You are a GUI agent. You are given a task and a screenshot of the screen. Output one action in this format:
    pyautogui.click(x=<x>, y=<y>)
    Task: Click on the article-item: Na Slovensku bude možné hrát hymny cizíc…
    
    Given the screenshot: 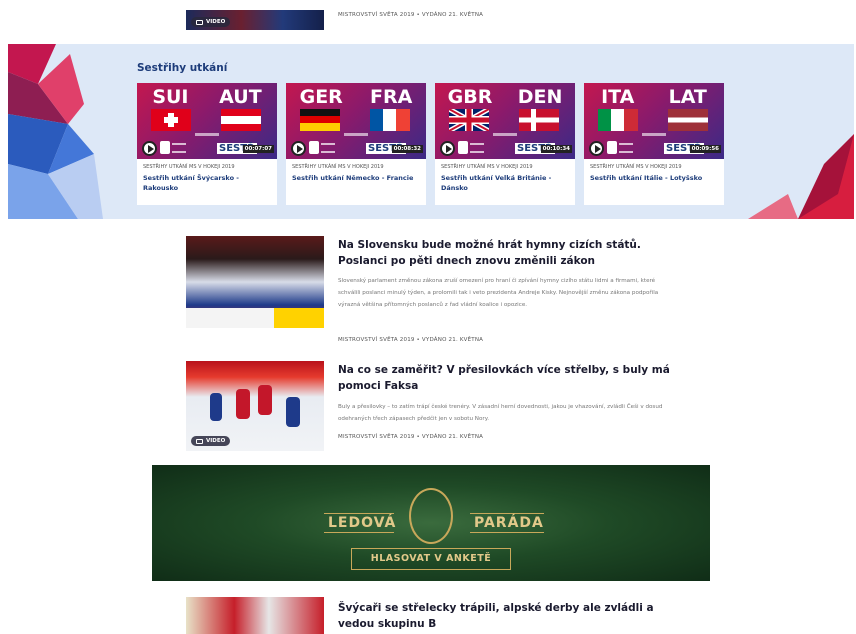 What is the action you would take?
    pyautogui.click(x=431, y=291)
    